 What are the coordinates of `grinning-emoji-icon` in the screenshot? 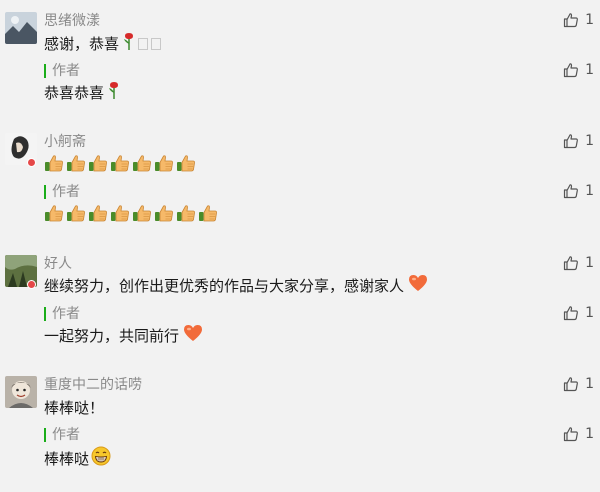 It's located at (101, 459).